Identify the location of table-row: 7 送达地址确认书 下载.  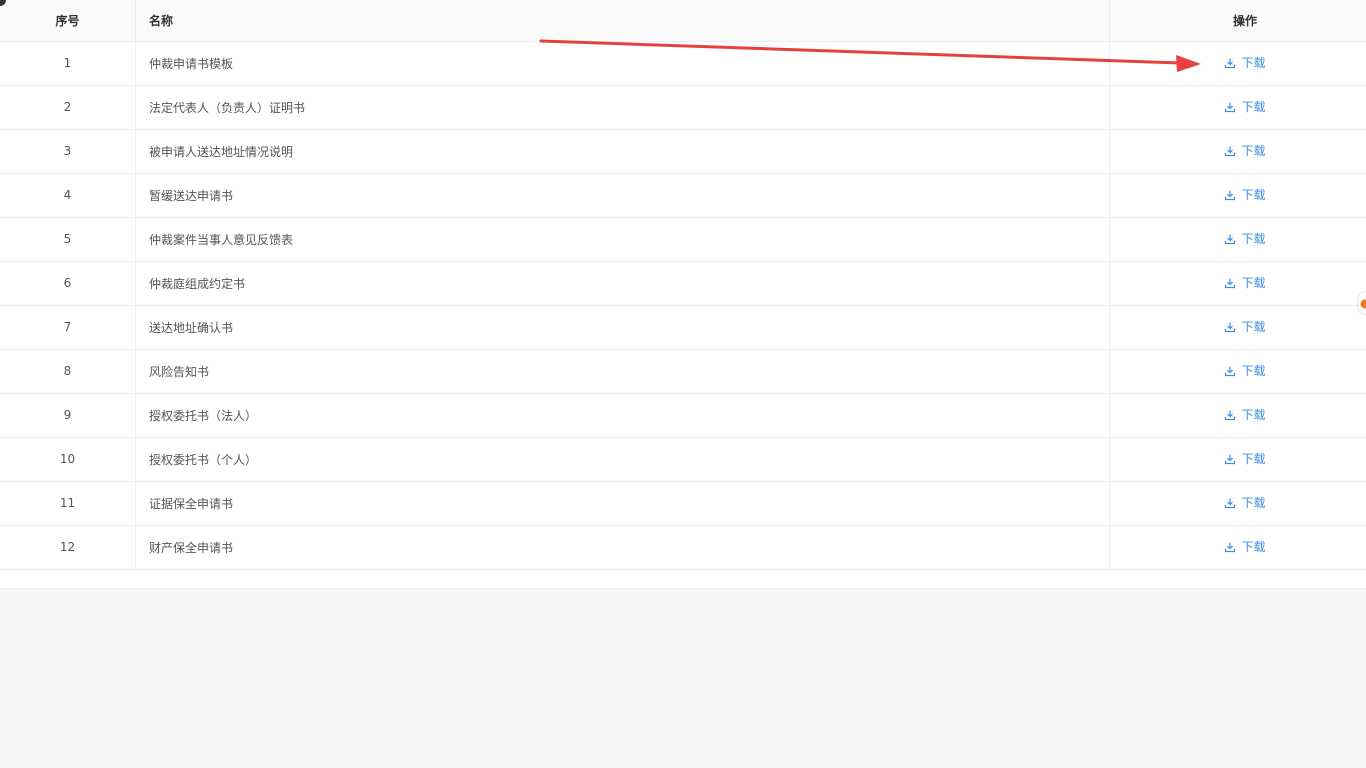
(683, 327).